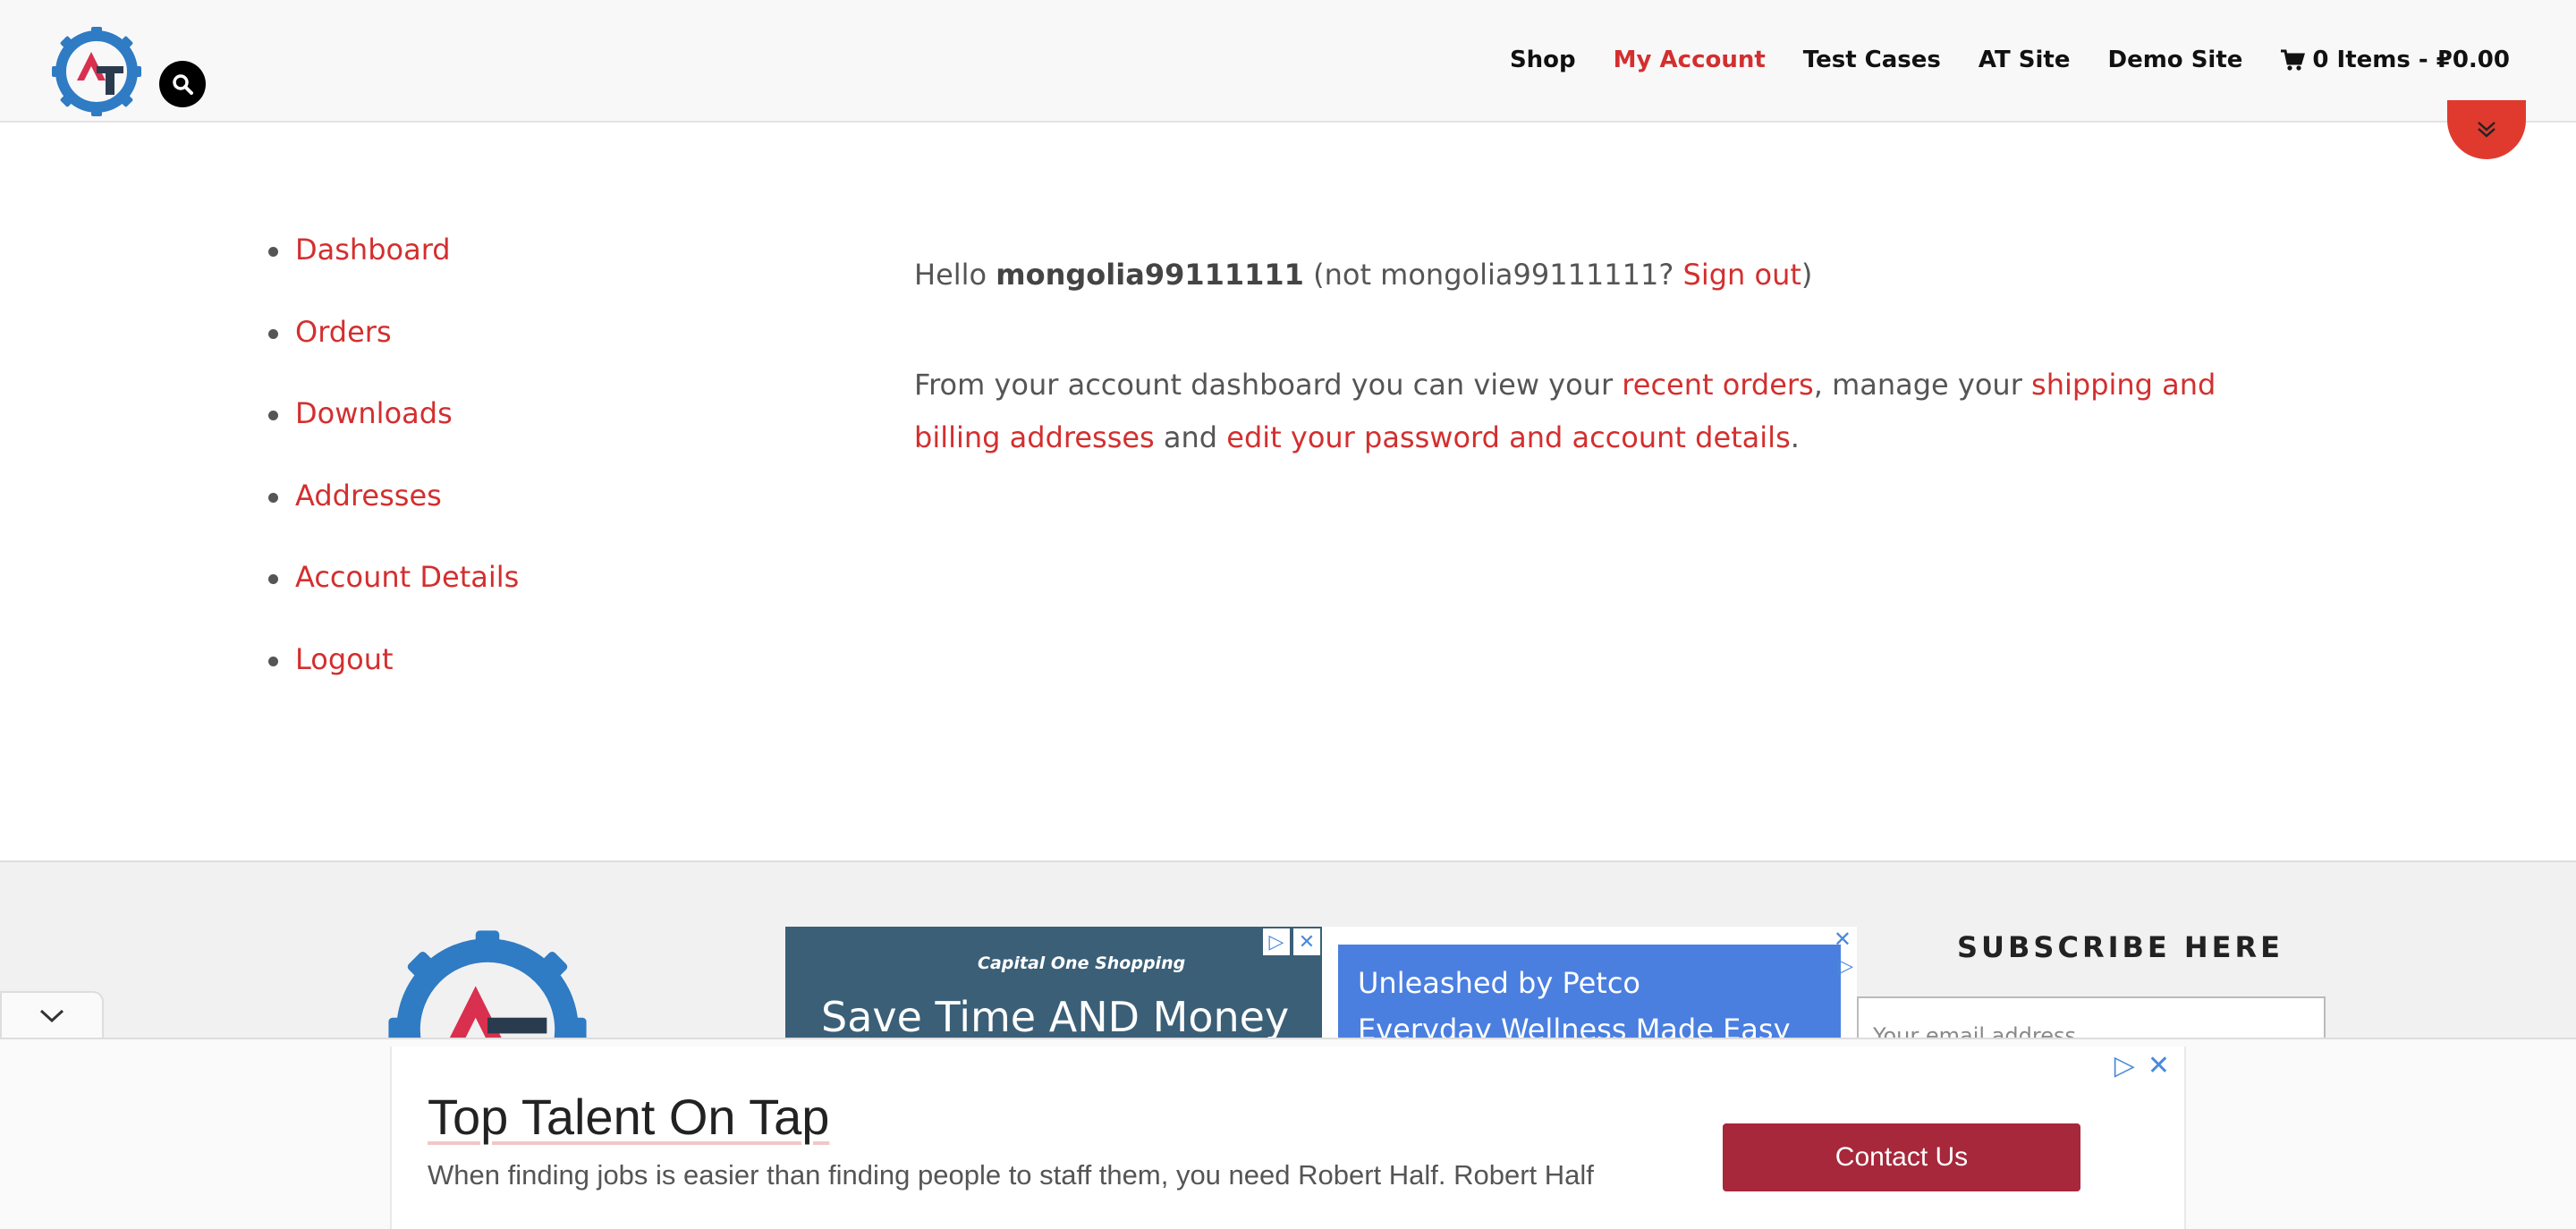  What do you see at coordinates (393, 437) in the screenshot?
I see `account-nav-downloads: Downloads` at bounding box center [393, 437].